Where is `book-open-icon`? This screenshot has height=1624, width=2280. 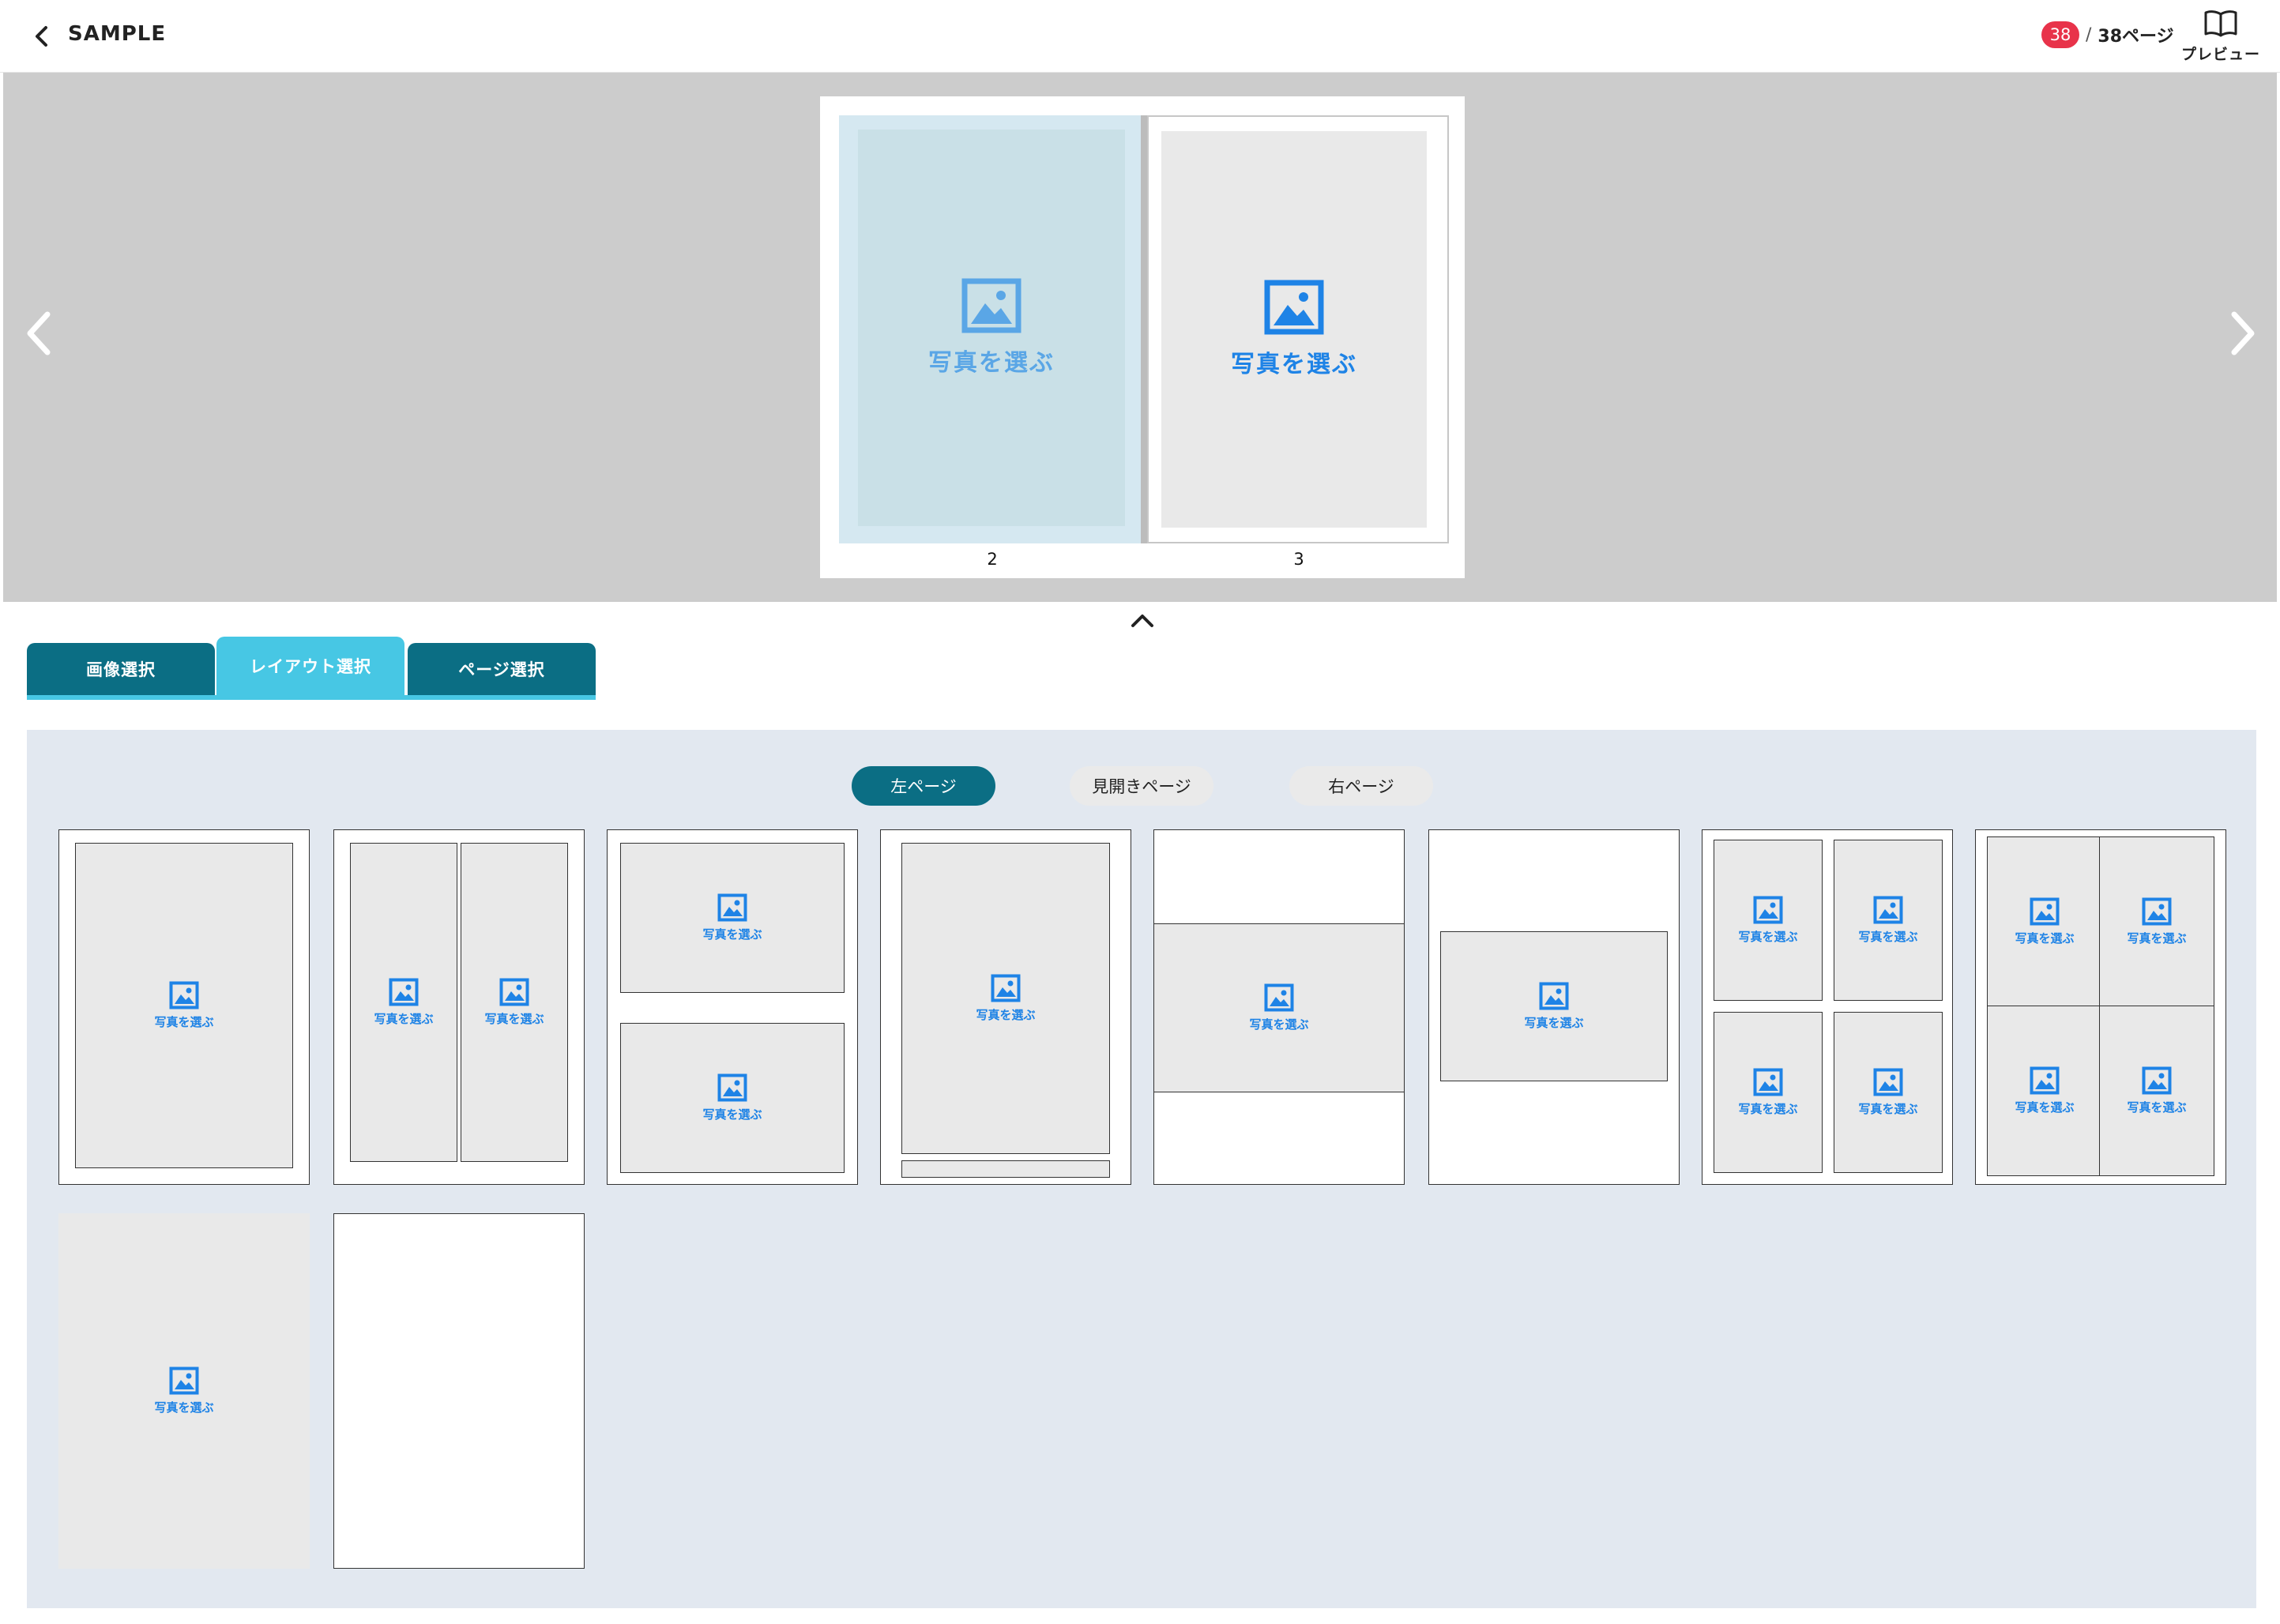
book-open-icon is located at coordinates (2220, 23).